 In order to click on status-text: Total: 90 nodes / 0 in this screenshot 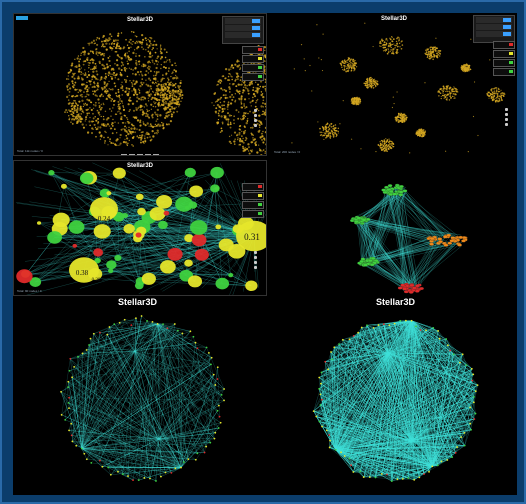, I will do `click(29, 291)`.